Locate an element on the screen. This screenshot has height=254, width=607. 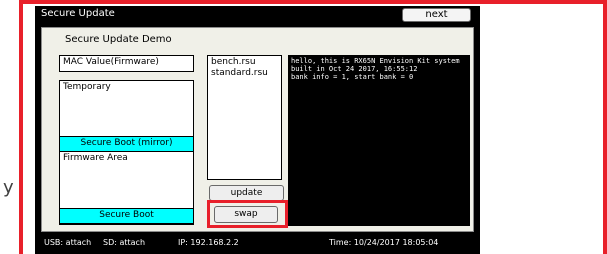
time-status: Time: 10/24/2017 18:05:04 is located at coordinates (384, 242).